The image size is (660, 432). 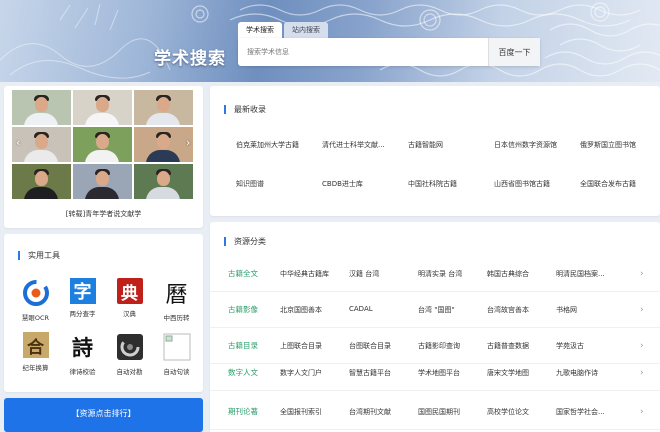 I want to click on resource-link: 数字人文门户, so click(x=314, y=373).